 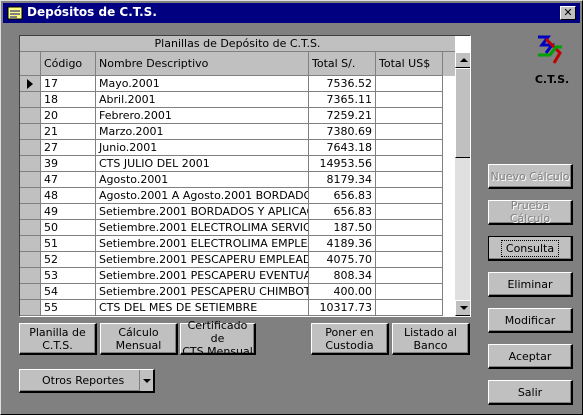 What do you see at coordinates (202, 276) in the screenshot?
I see `cell-nombre: Setiembre.2001 PESCAPERU EVENTUALES` at bounding box center [202, 276].